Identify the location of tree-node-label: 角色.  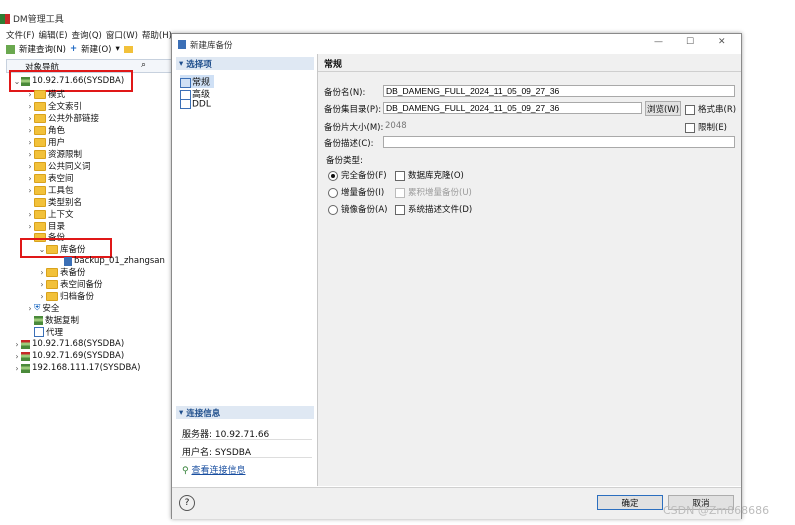
(57, 131).